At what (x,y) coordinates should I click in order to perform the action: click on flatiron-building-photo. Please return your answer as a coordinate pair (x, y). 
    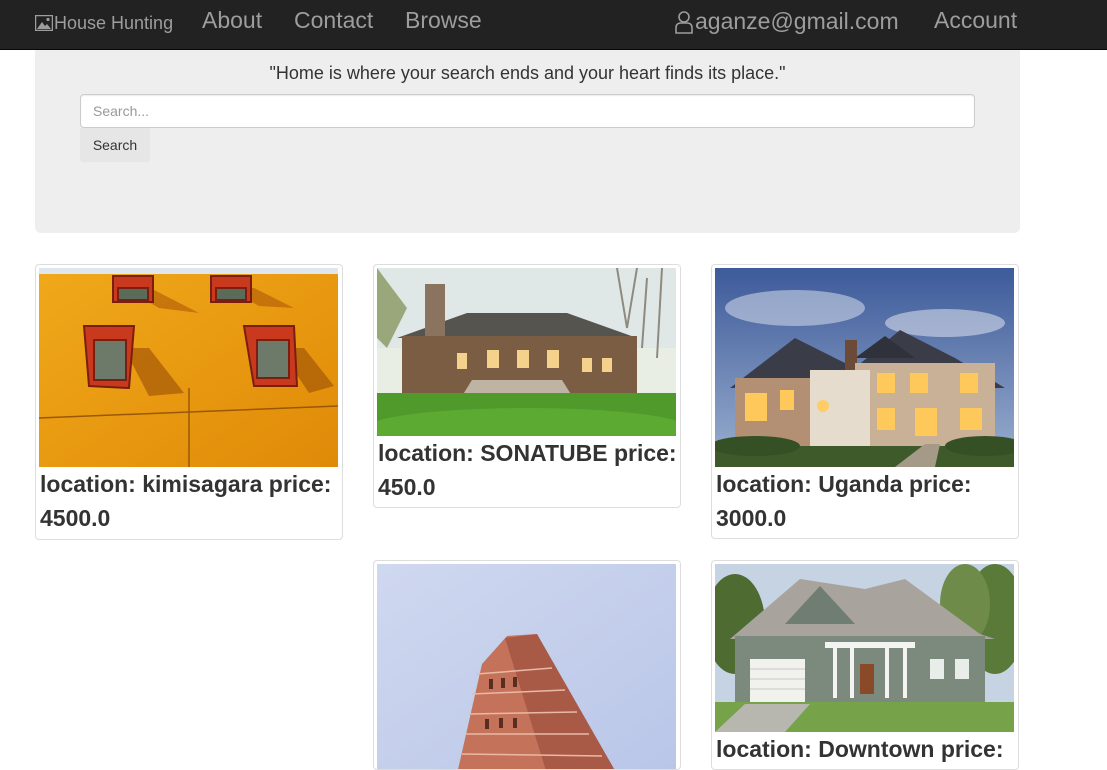
    Looking at the image, I should click on (526, 666).